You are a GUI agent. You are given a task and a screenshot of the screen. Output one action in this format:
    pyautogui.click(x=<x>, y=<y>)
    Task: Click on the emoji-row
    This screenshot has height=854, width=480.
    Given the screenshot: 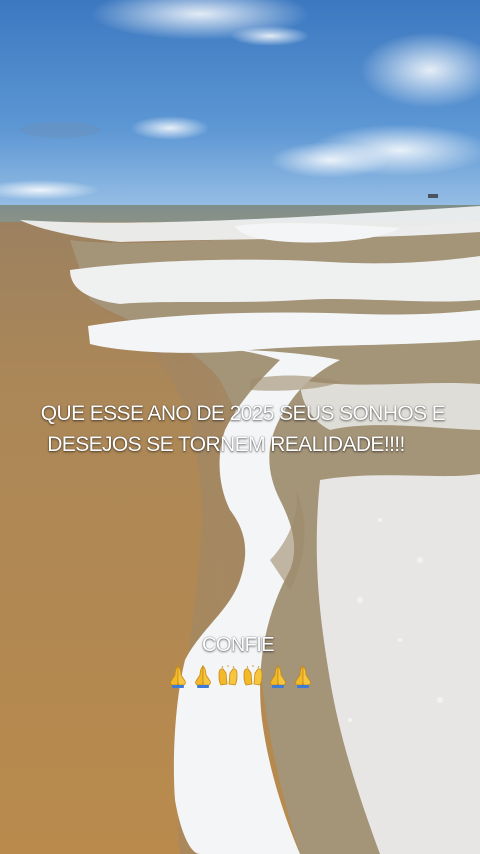 What is the action you would take?
    pyautogui.click(x=240, y=676)
    